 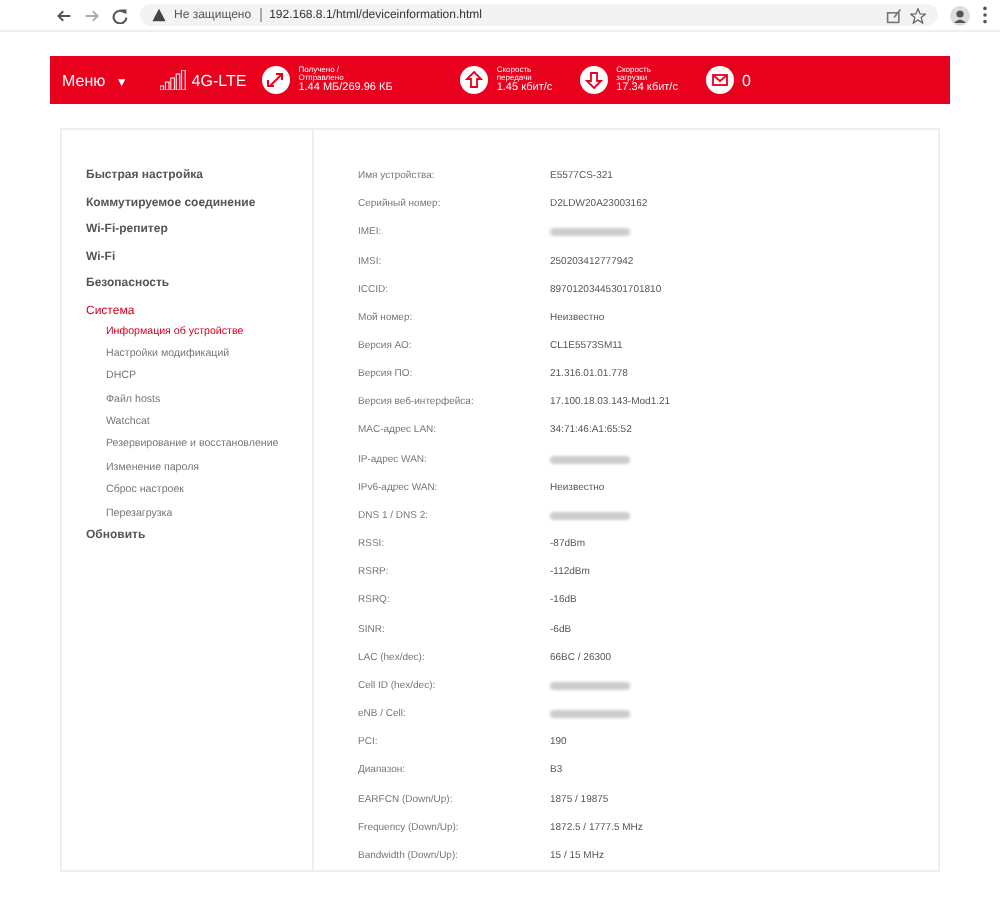 What do you see at coordinates (746, 80) in the screenshot?
I see `message-count: 0` at bounding box center [746, 80].